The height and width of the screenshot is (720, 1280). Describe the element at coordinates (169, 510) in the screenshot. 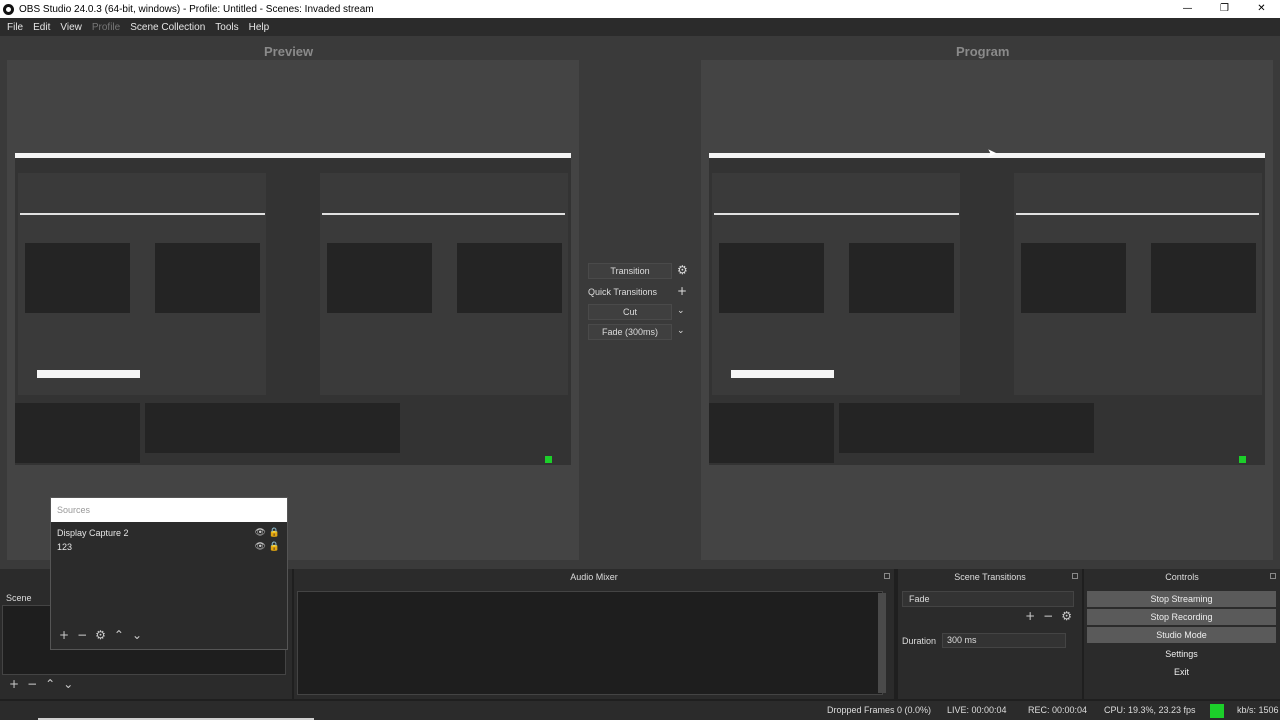

I see `sources-title: Sources` at that location.